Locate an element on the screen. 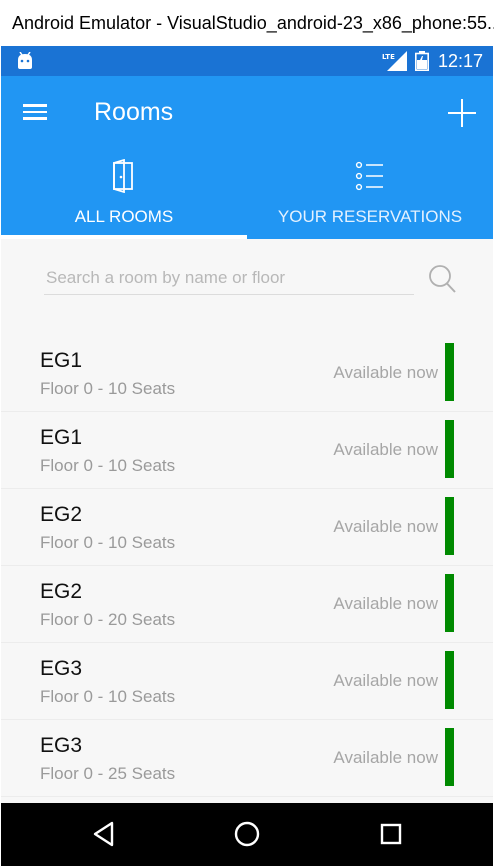 The width and height of the screenshot is (494, 866). door-icon is located at coordinates (123, 176).